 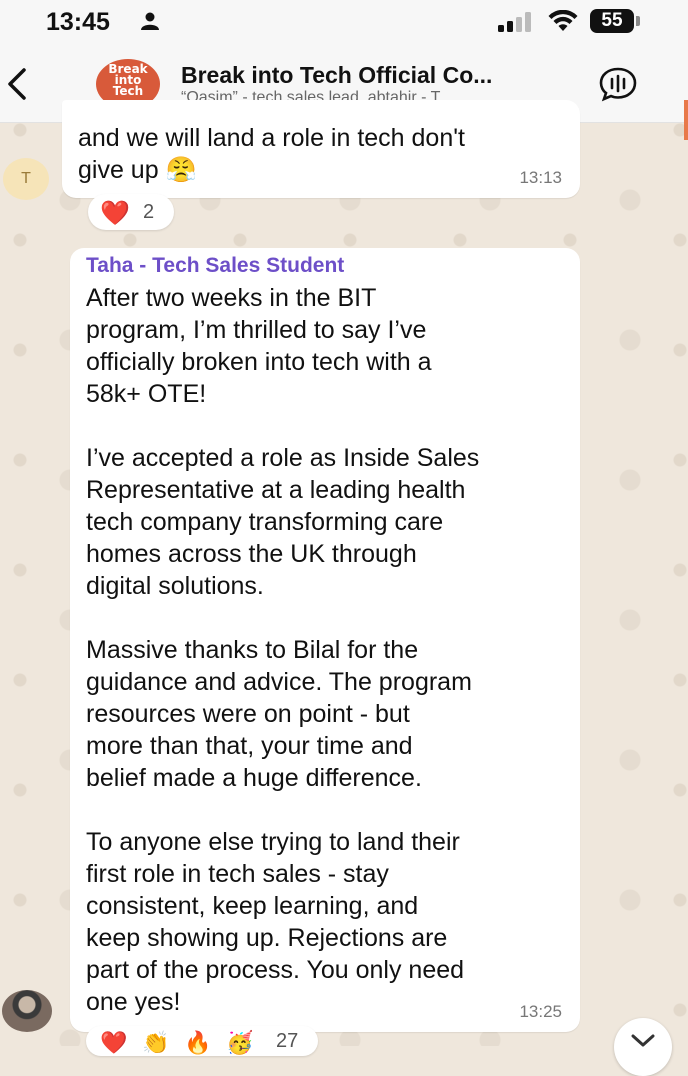 What do you see at coordinates (287, 1041) in the screenshot?
I see `reaction-count: 27` at bounding box center [287, 1041].